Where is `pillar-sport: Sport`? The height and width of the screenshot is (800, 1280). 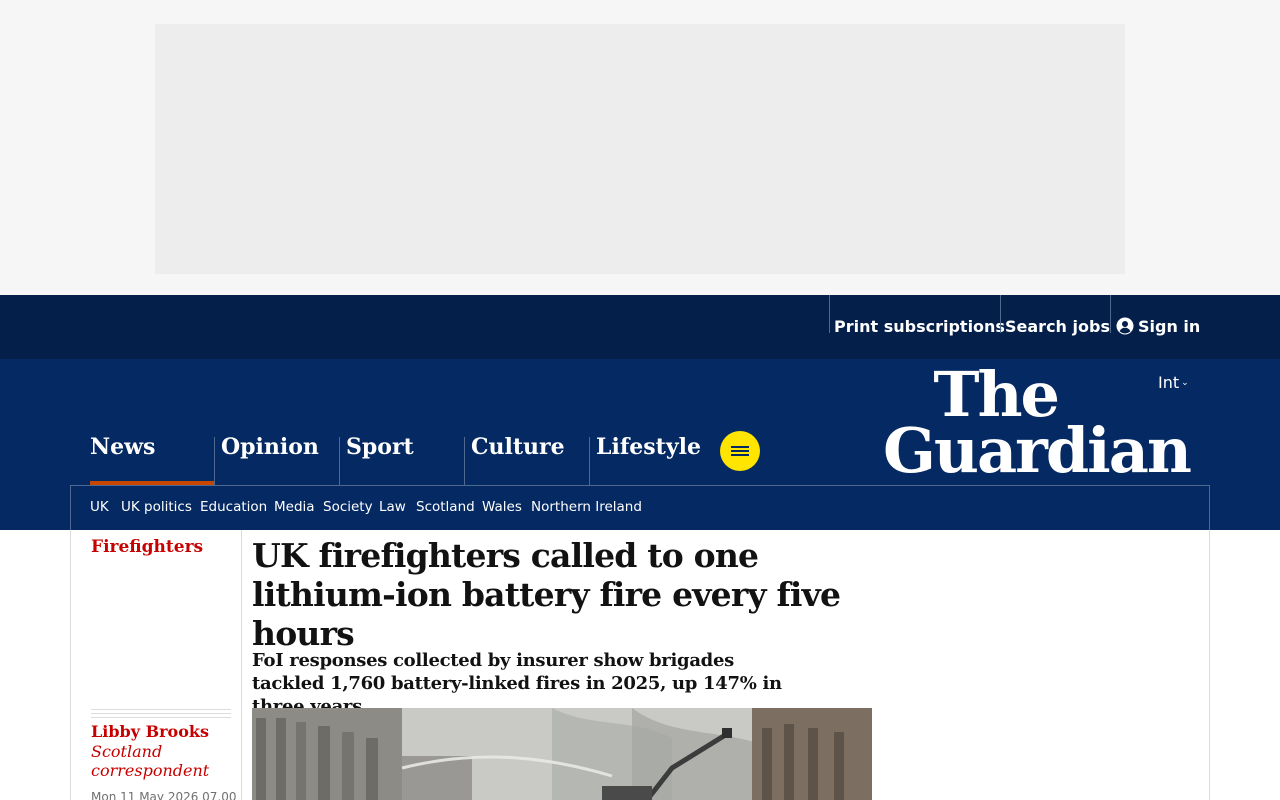
pillar-sport: Sport is located at coordinates (401, 459).